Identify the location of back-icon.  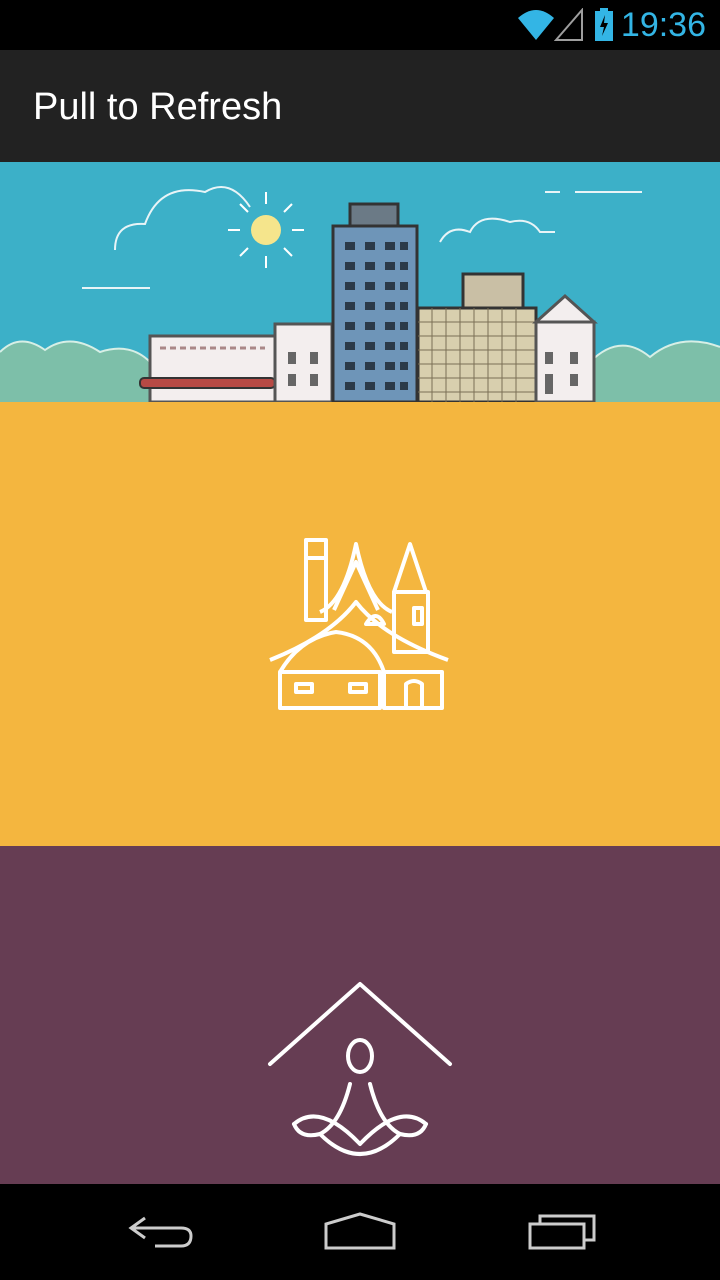
(160, 1232).